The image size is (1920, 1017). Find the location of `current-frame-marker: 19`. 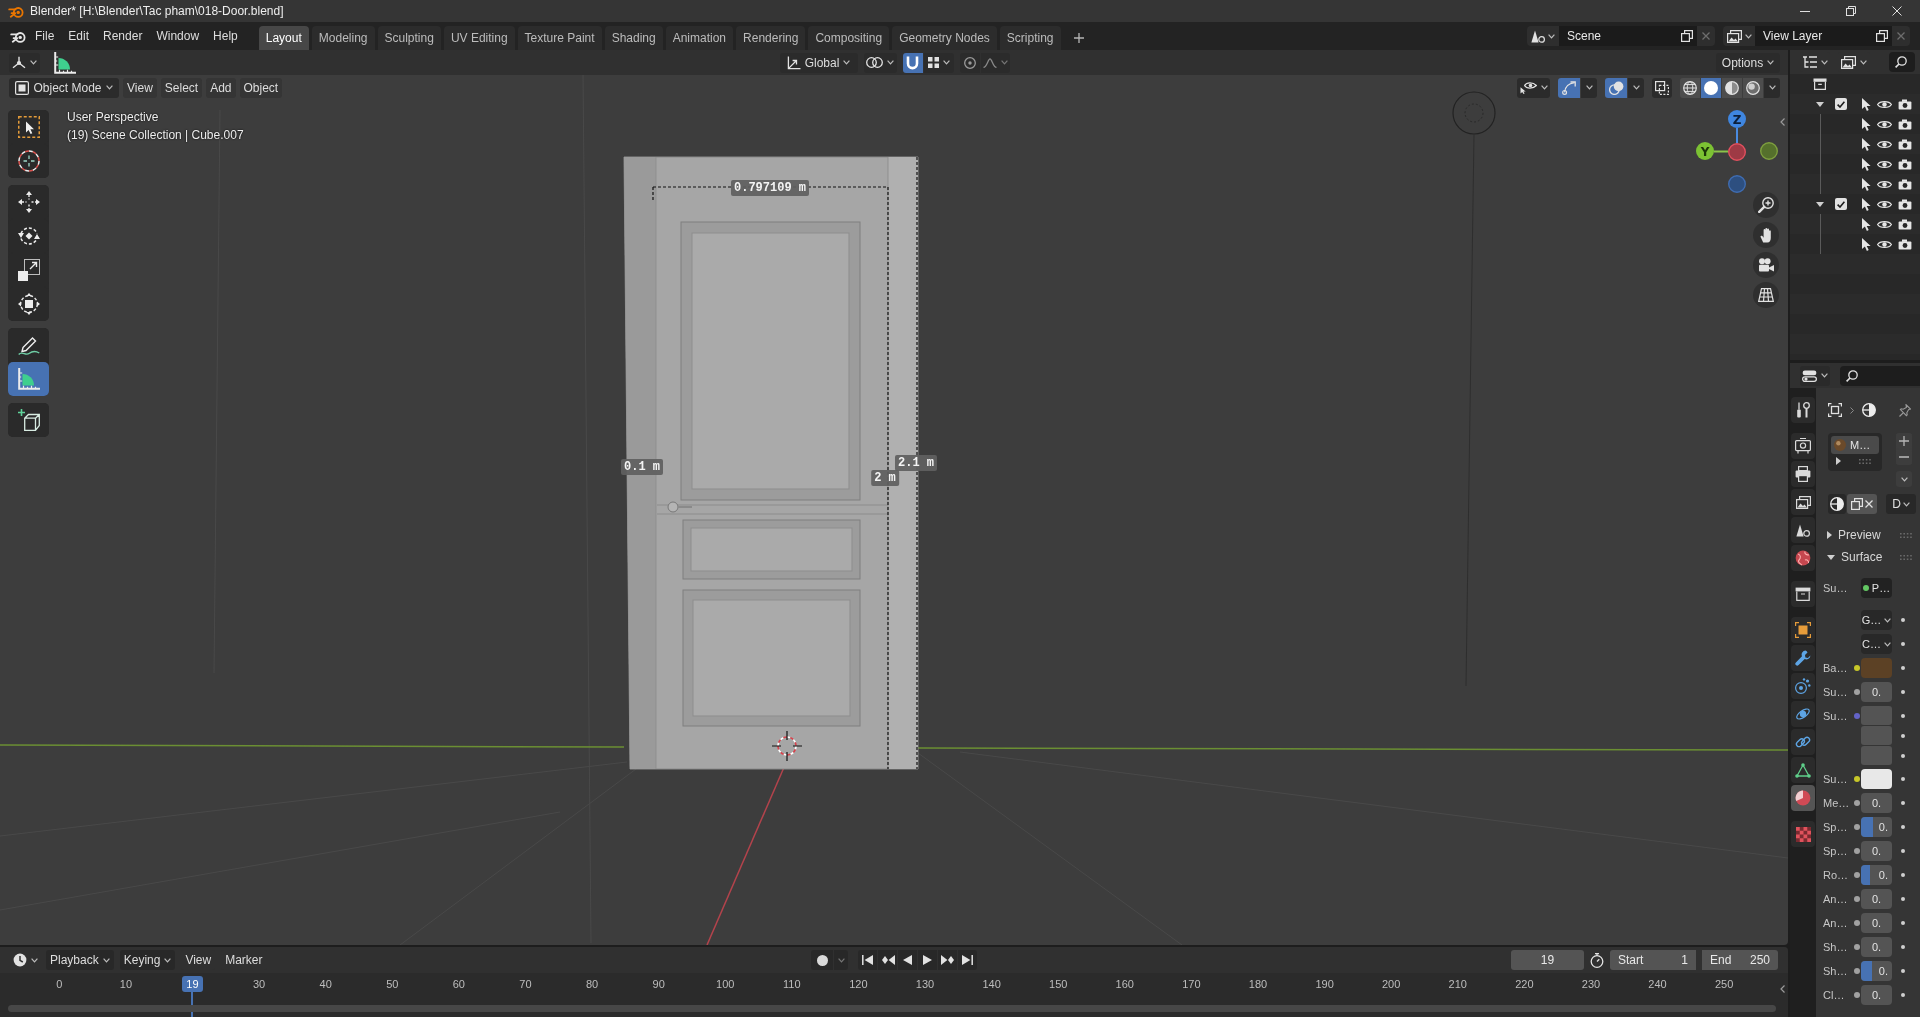

current-frame-marker: 19 is located at coordinates (192, 984).